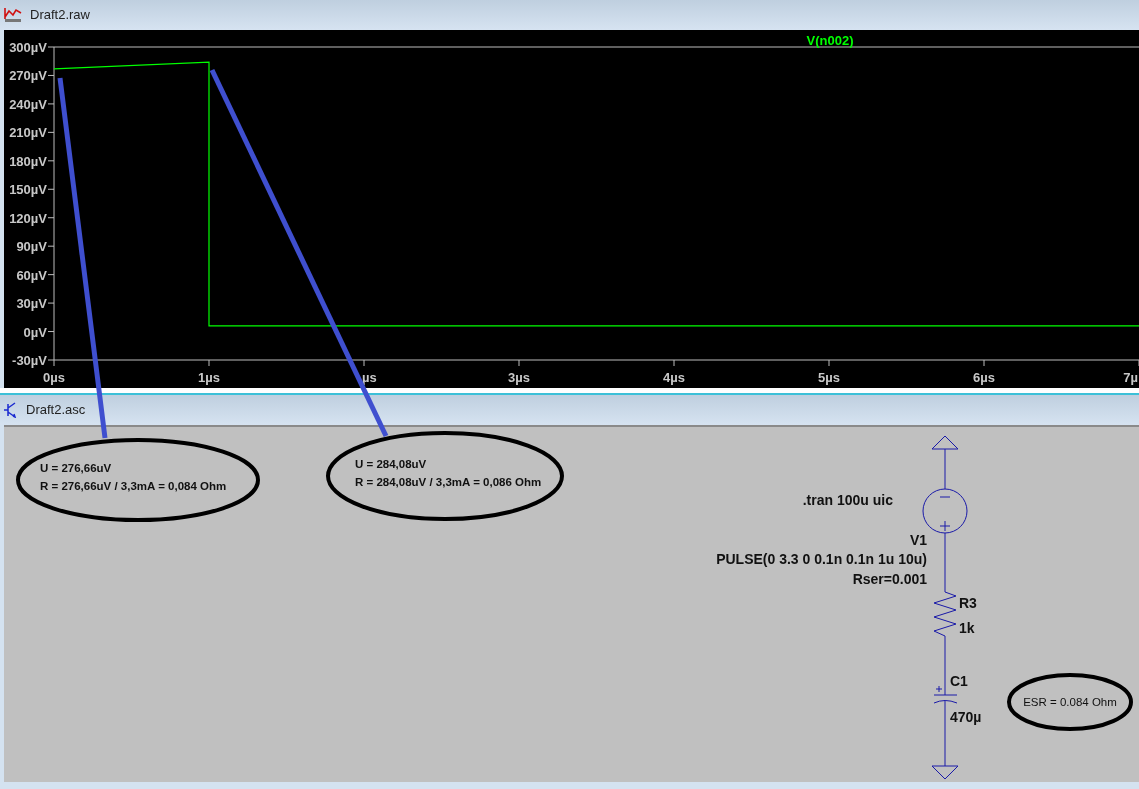  What do you see at coordinates (1070, 702) in the screenshot?
I see `annotation-text: ESR = 0.084 Ohm` at bounding box center [1070, 702].